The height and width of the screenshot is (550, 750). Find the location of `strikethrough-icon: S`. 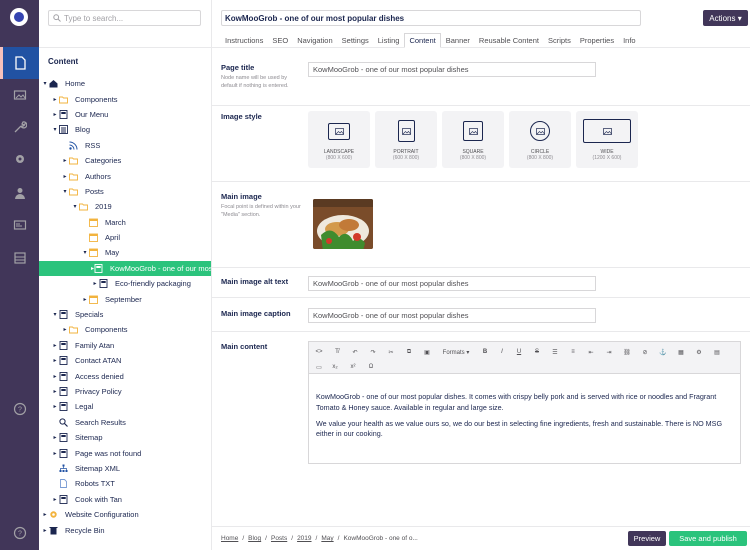

strikethrough-icon: S is located at coordinates (537, 352).